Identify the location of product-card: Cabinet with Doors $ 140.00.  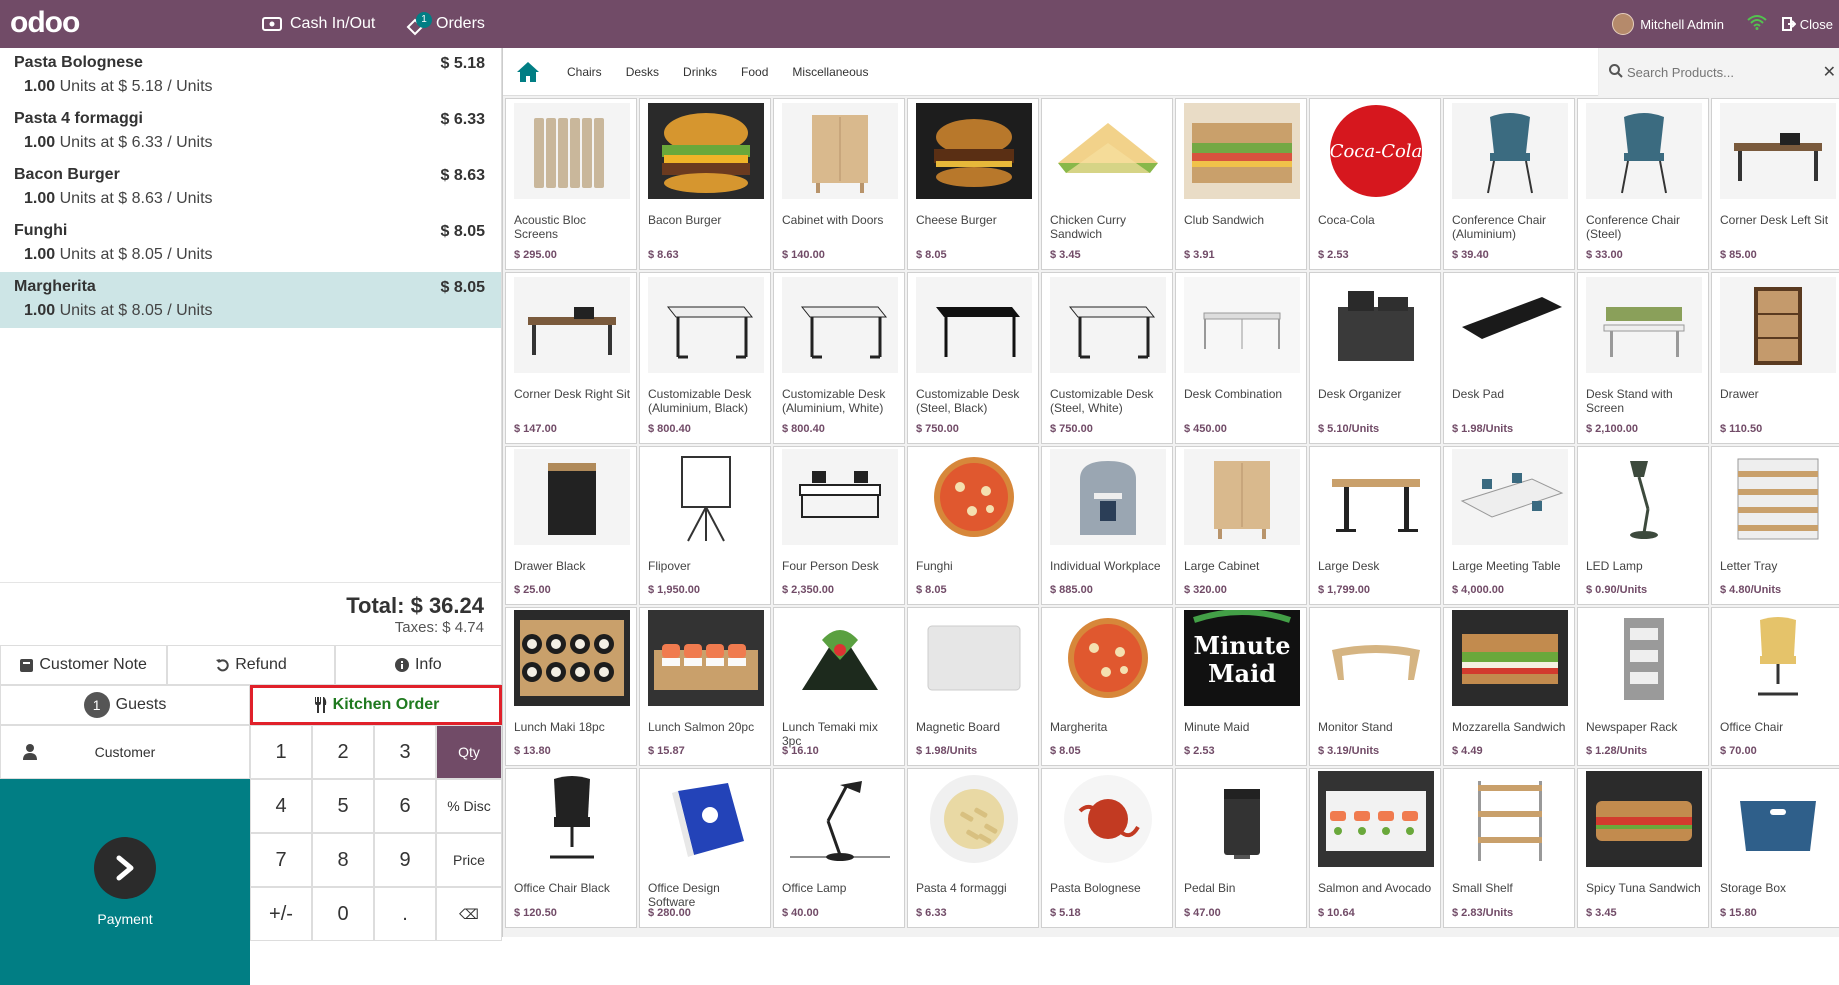
(839, 184).